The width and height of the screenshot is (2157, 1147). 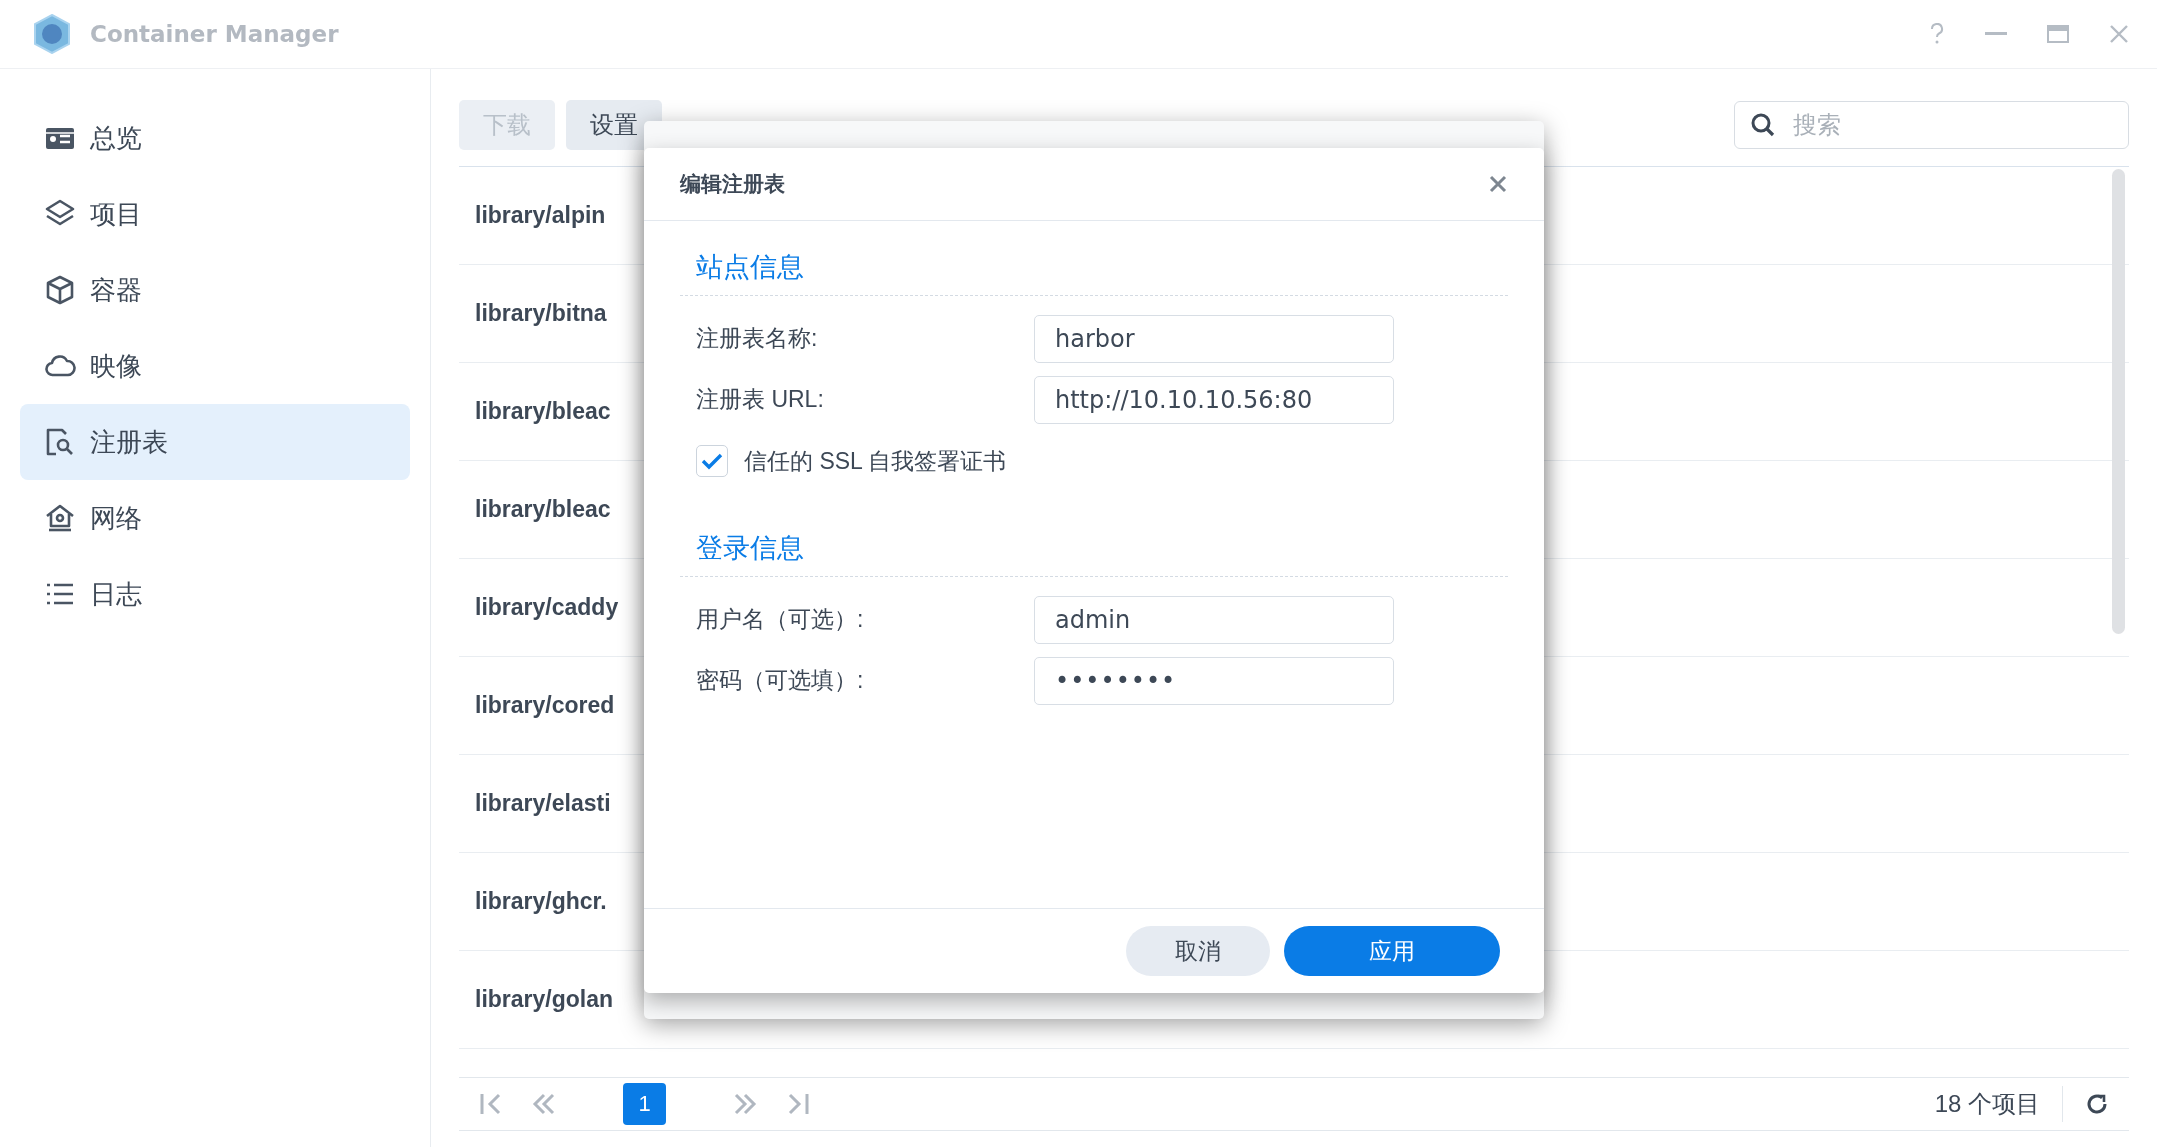 I want to click on checkbox, so click(x=712, y=461).